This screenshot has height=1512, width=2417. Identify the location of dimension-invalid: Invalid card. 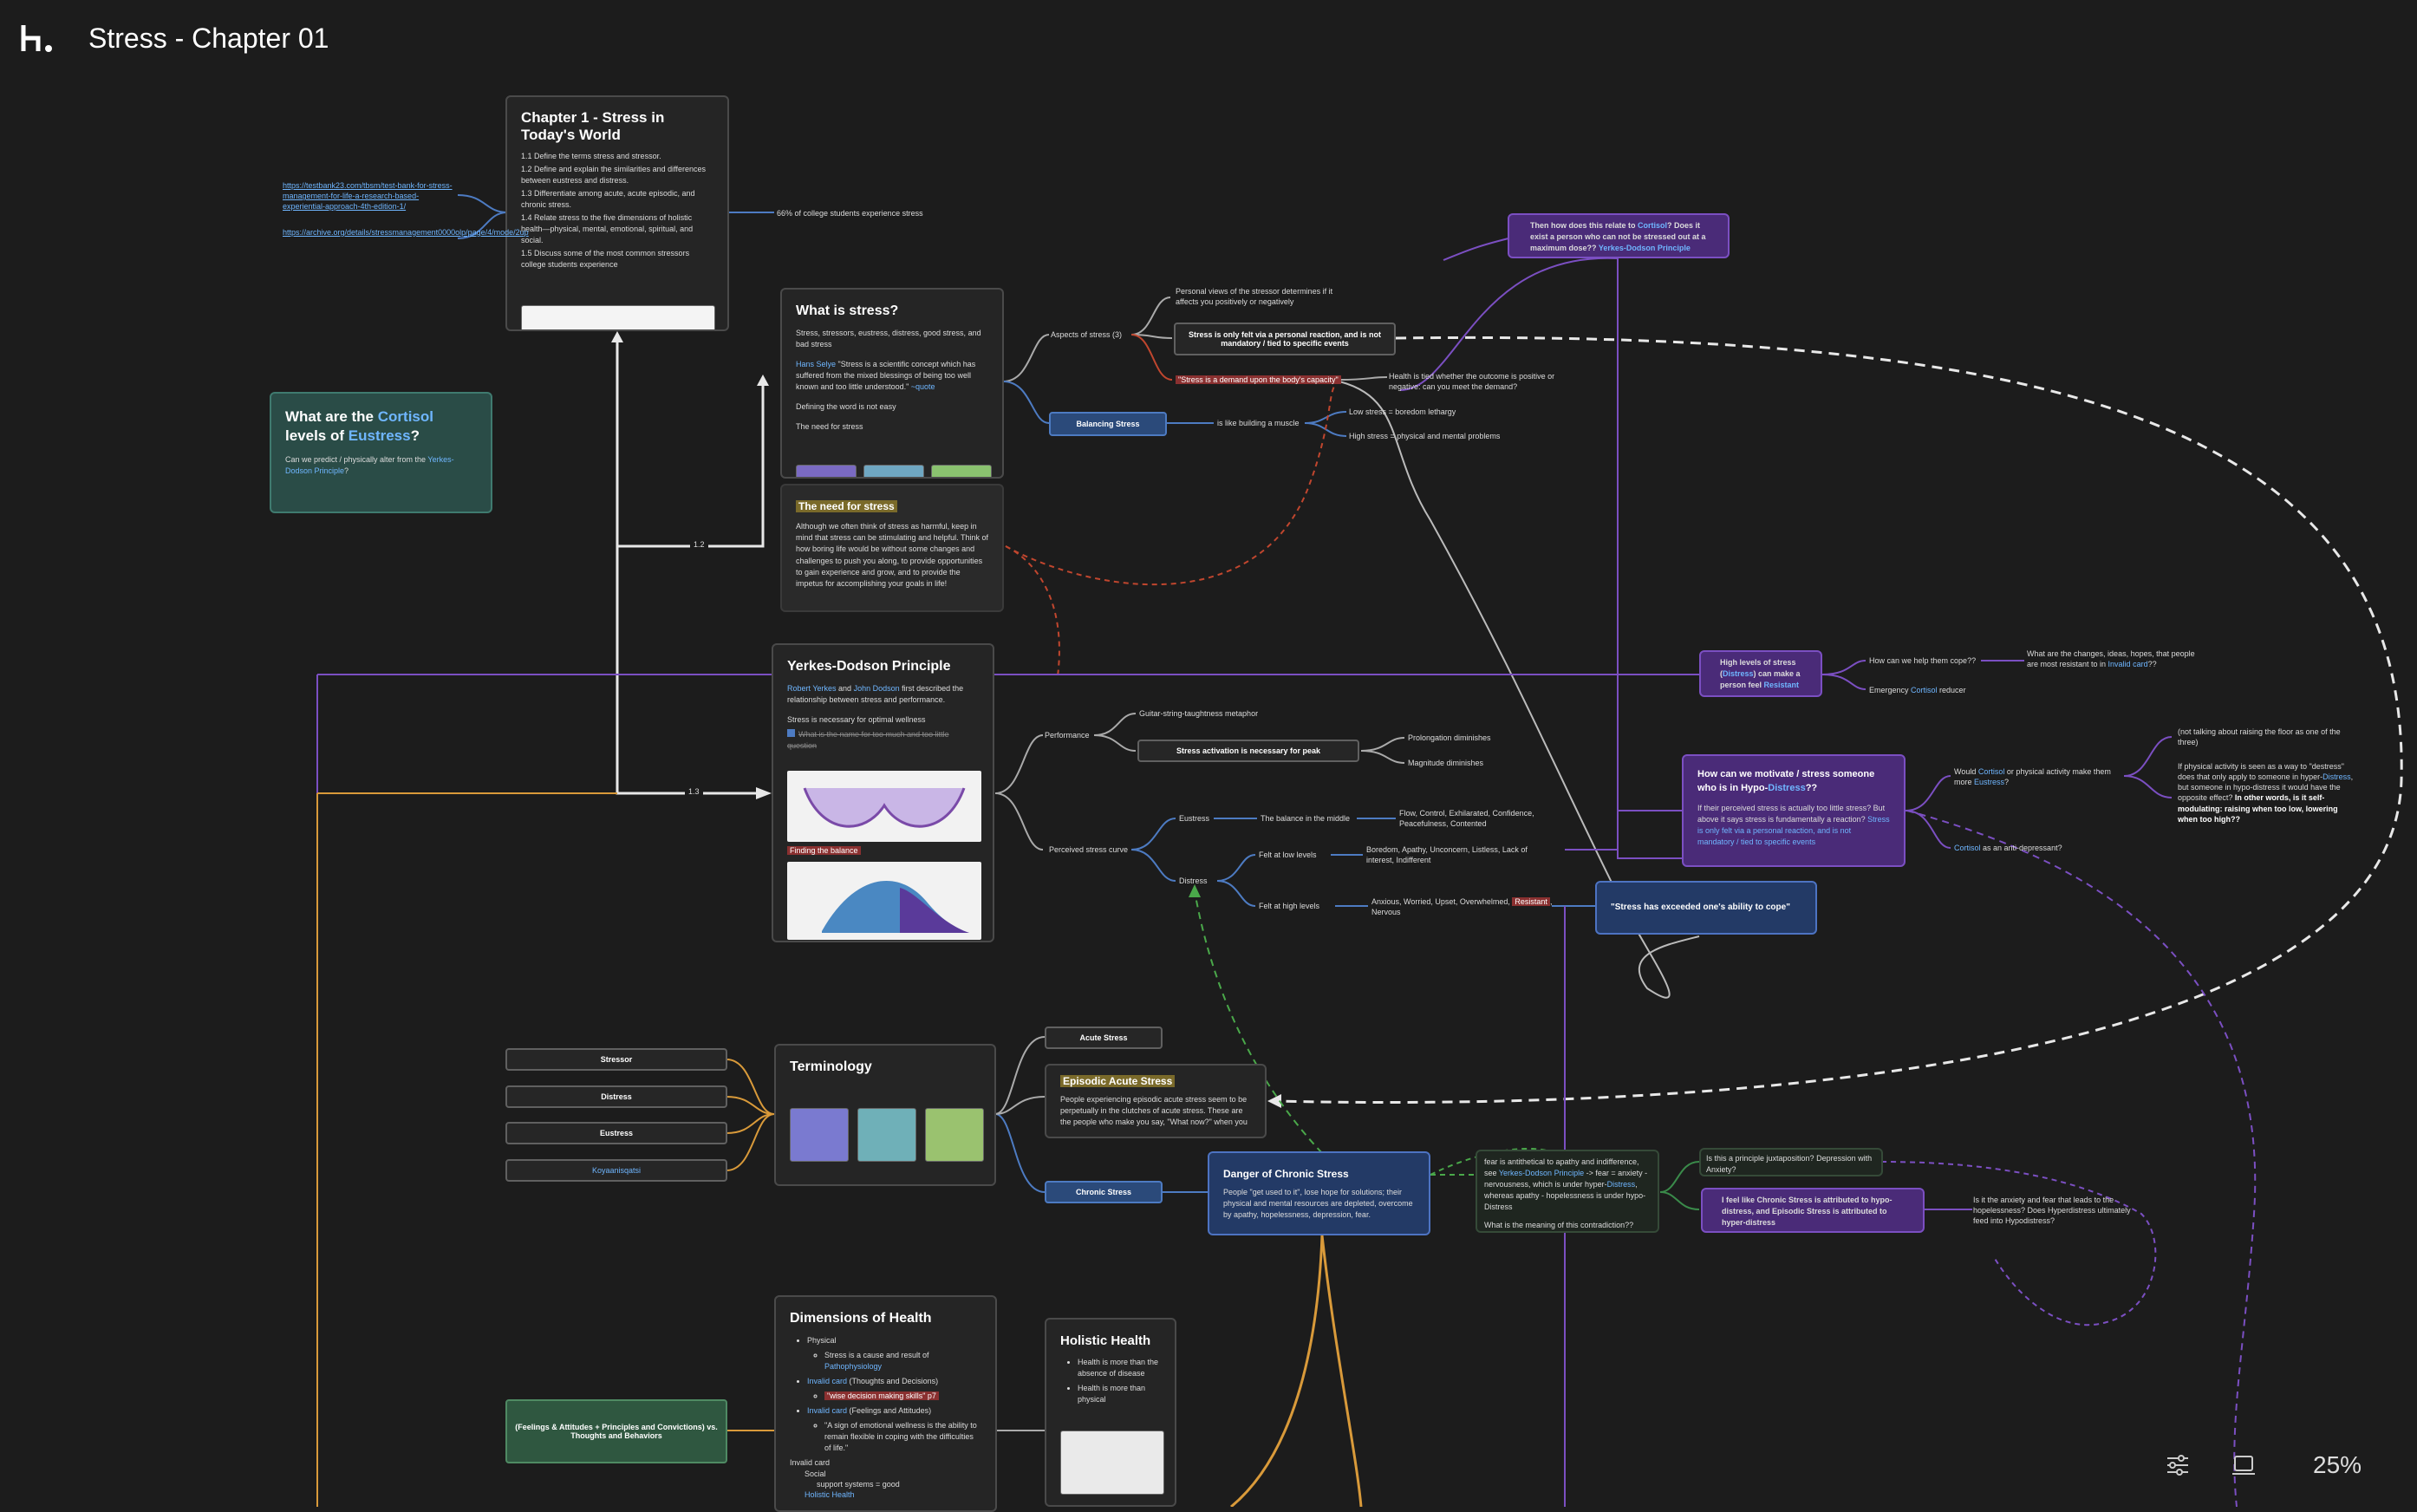
(886, 1463).